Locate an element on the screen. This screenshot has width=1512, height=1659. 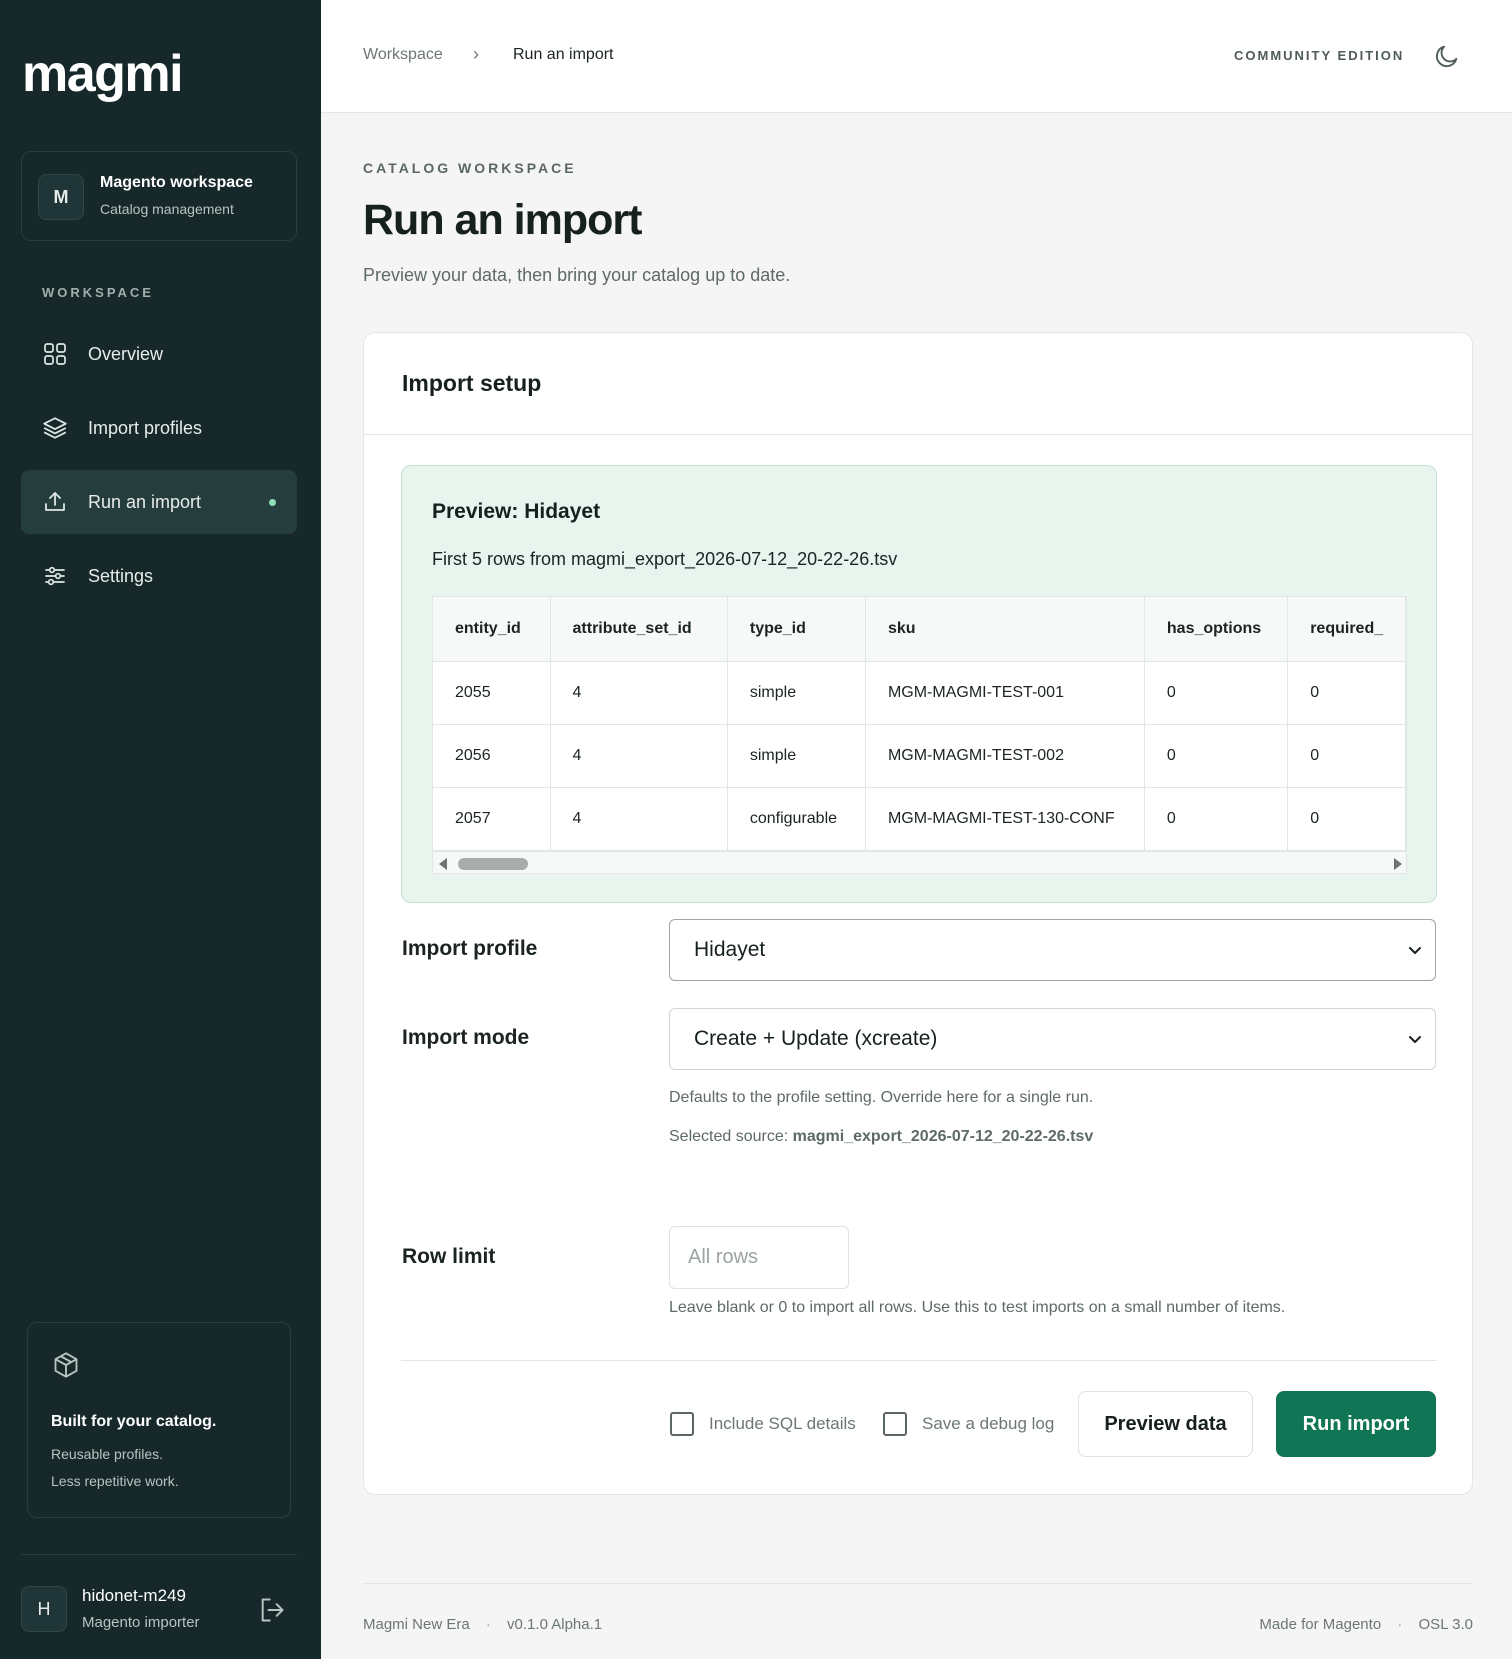
selected-source-prefix: Selected source: is located at coordinates (729, 1136).